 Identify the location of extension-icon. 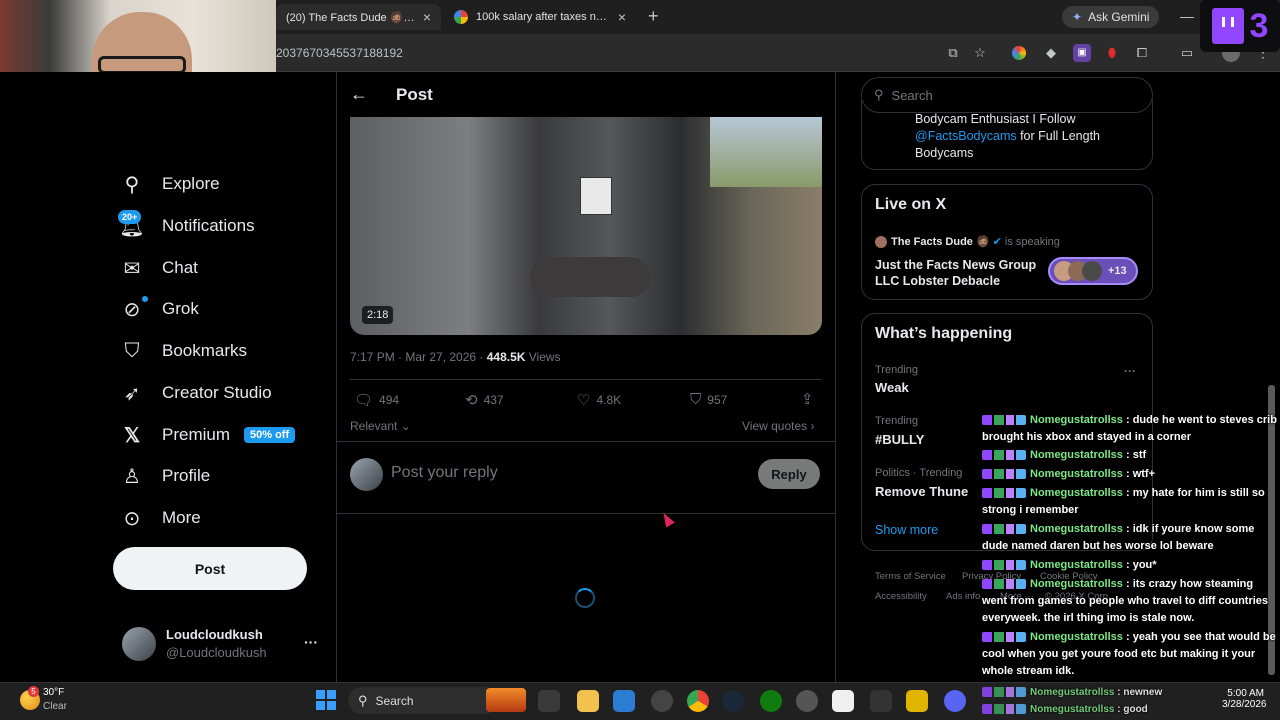
(1019, 53).